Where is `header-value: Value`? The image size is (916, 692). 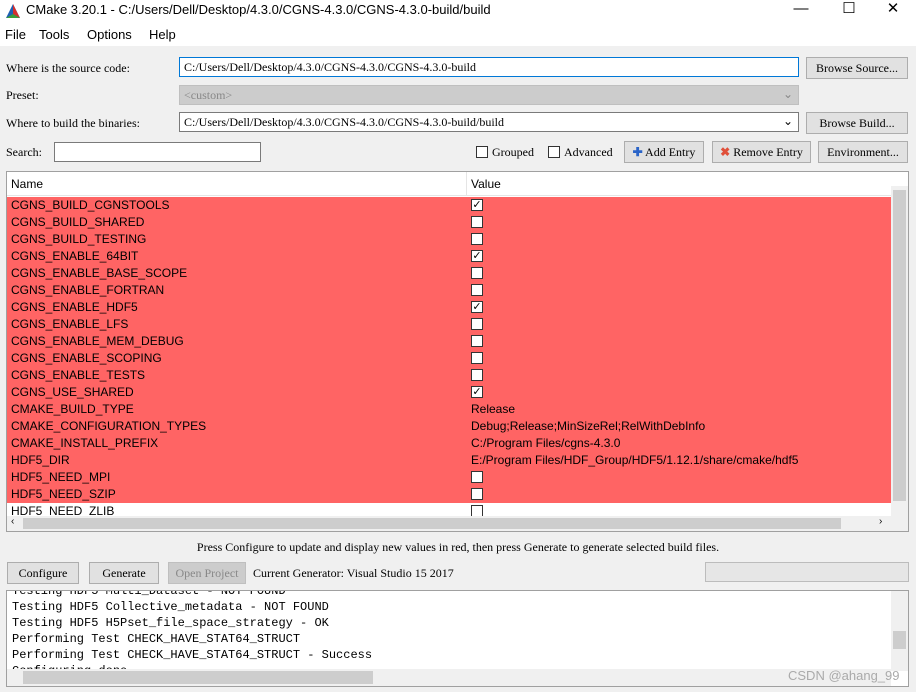
header-value: Value is located at coordinates (486, 184).